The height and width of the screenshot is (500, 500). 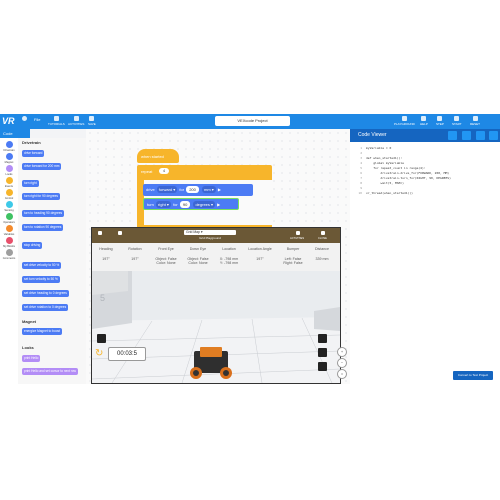 What do you see at coordinates (147, 171) in the screenshot?
I see `repeat-label: repeat` at bounding box center [147, 171].